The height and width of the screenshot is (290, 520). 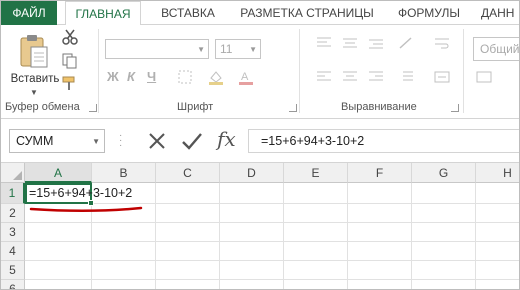 I want to click on align-bottom-icon, so click(x=376, y=43).